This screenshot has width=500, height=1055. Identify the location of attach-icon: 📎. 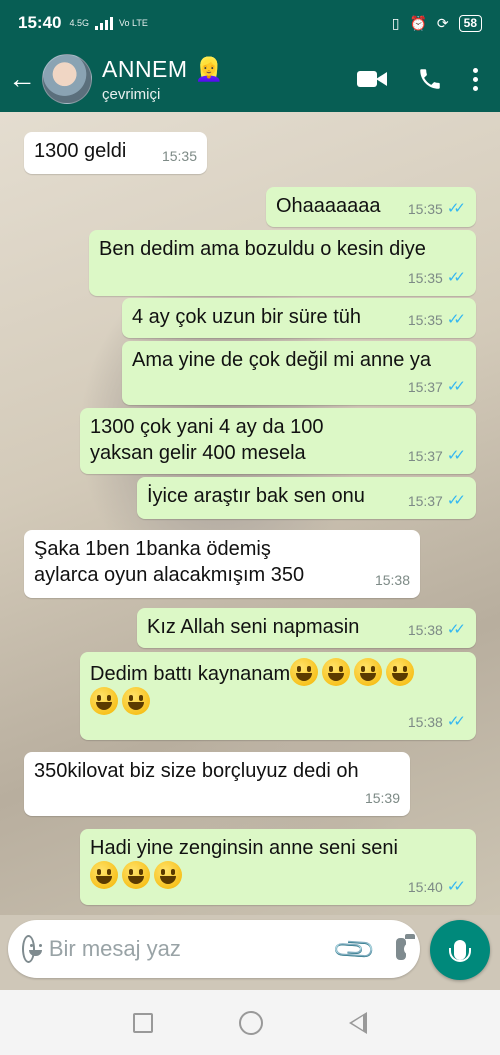
(354, 949).